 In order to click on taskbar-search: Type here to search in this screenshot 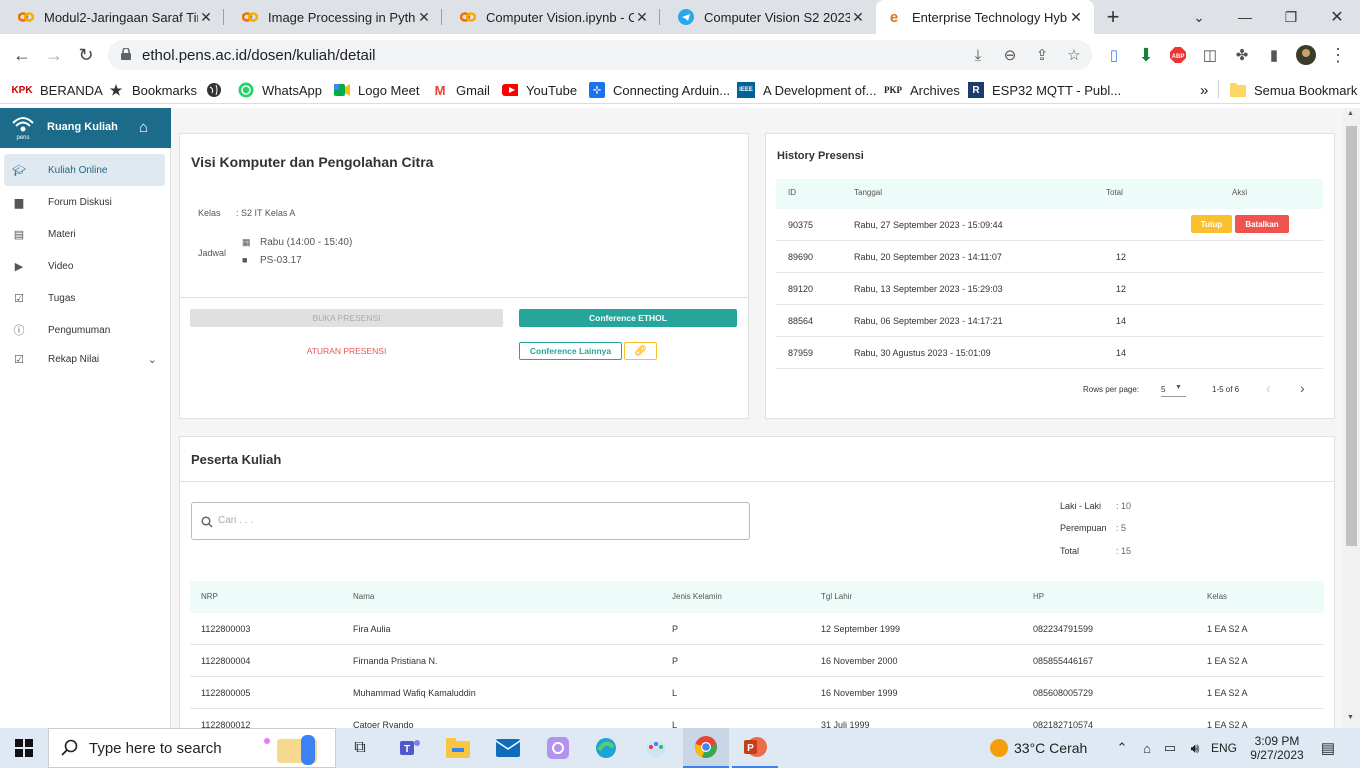, I will do `click(192, 748)`.